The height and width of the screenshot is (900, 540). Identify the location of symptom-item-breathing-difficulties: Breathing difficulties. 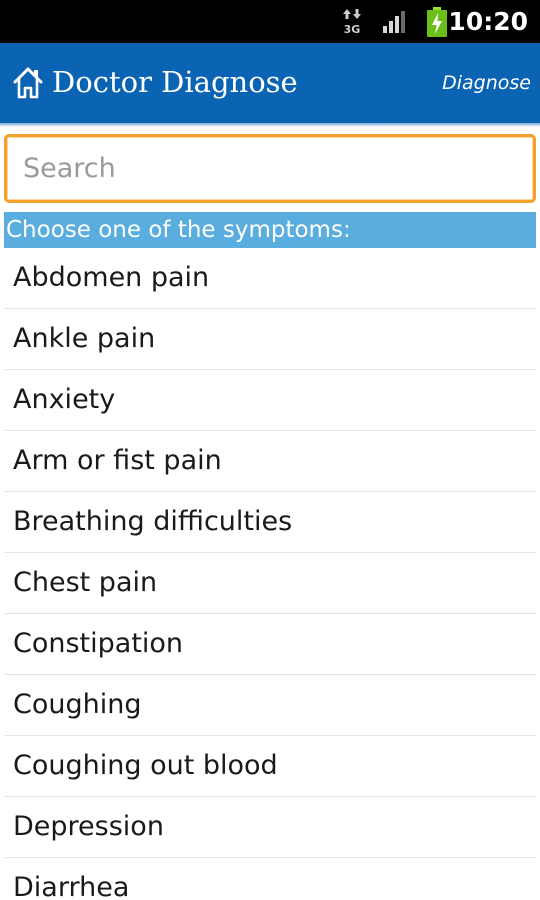
(270, 522).